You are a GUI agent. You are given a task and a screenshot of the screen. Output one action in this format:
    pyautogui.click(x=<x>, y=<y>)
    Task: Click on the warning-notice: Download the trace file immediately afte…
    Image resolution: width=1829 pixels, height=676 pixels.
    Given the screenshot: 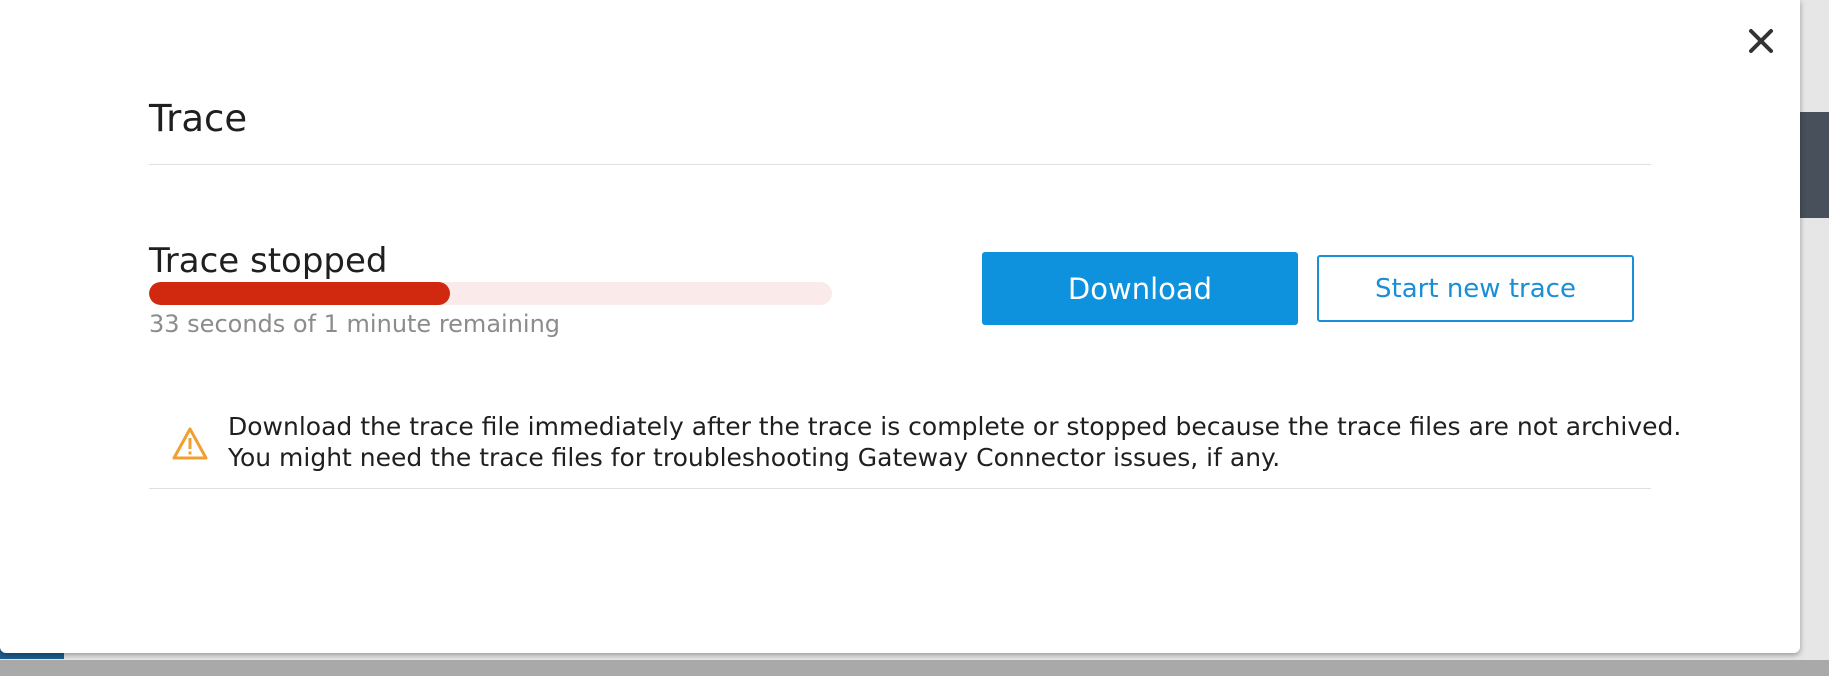 What is the action you would take?
    pyautogui.click(x=915, y=448)
    